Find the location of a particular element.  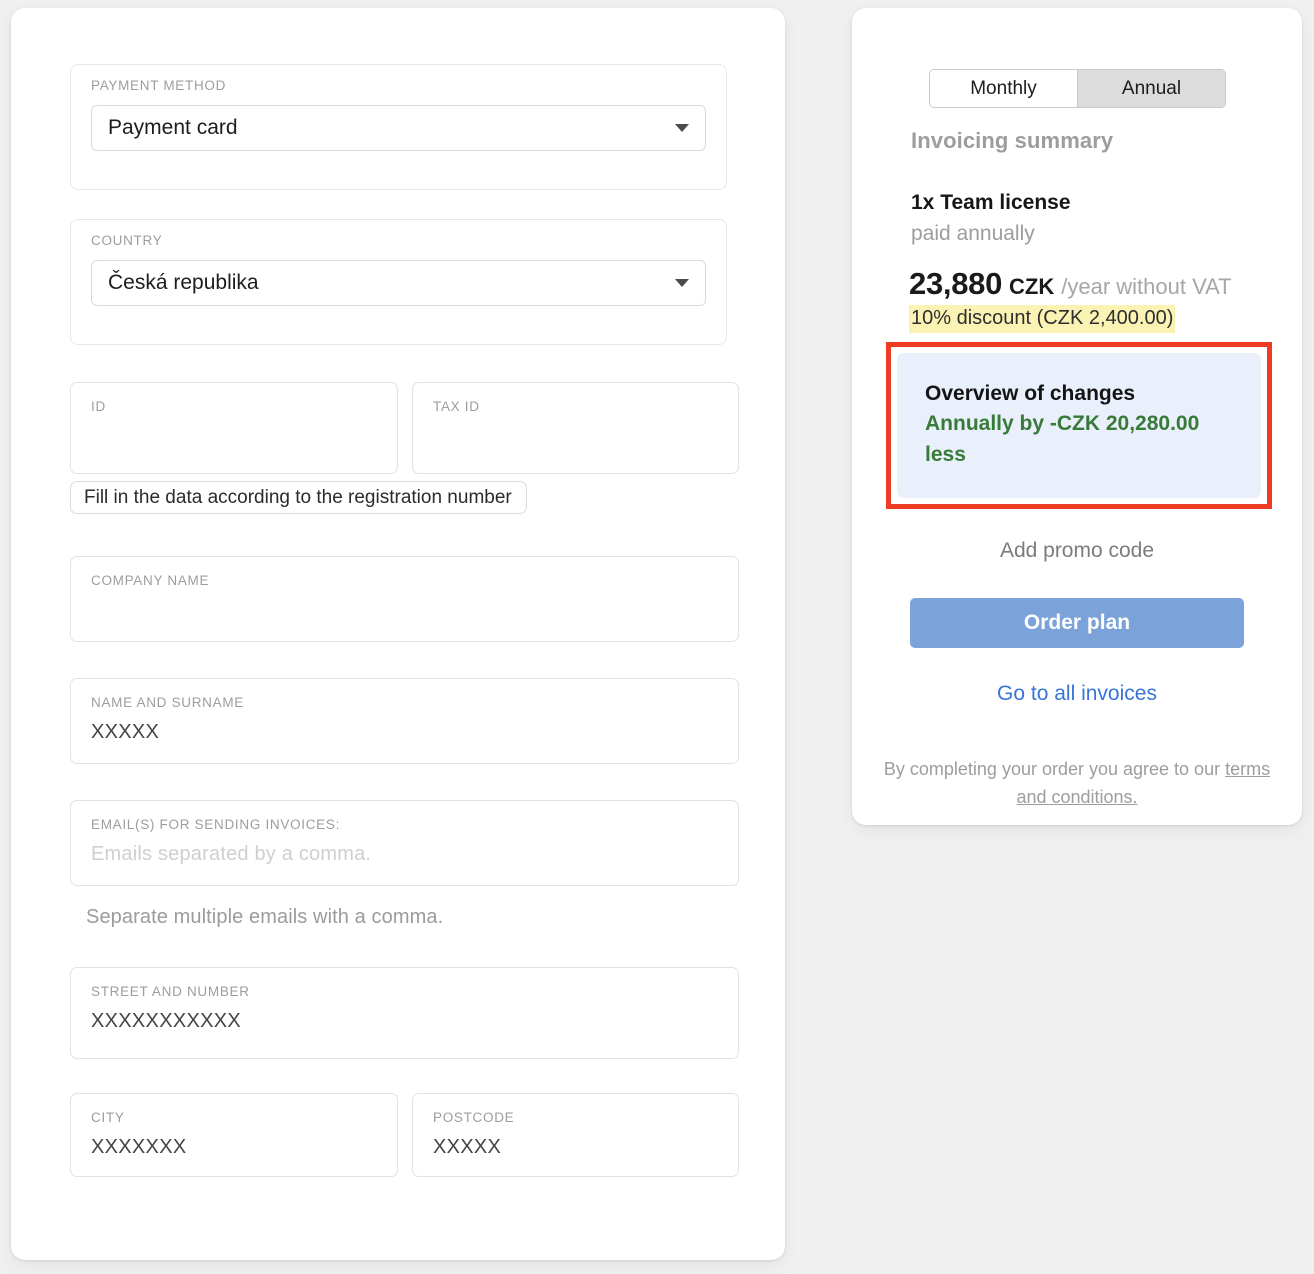

billing-cycle-annual-label: Annual is located at coordinates (1151, 88).